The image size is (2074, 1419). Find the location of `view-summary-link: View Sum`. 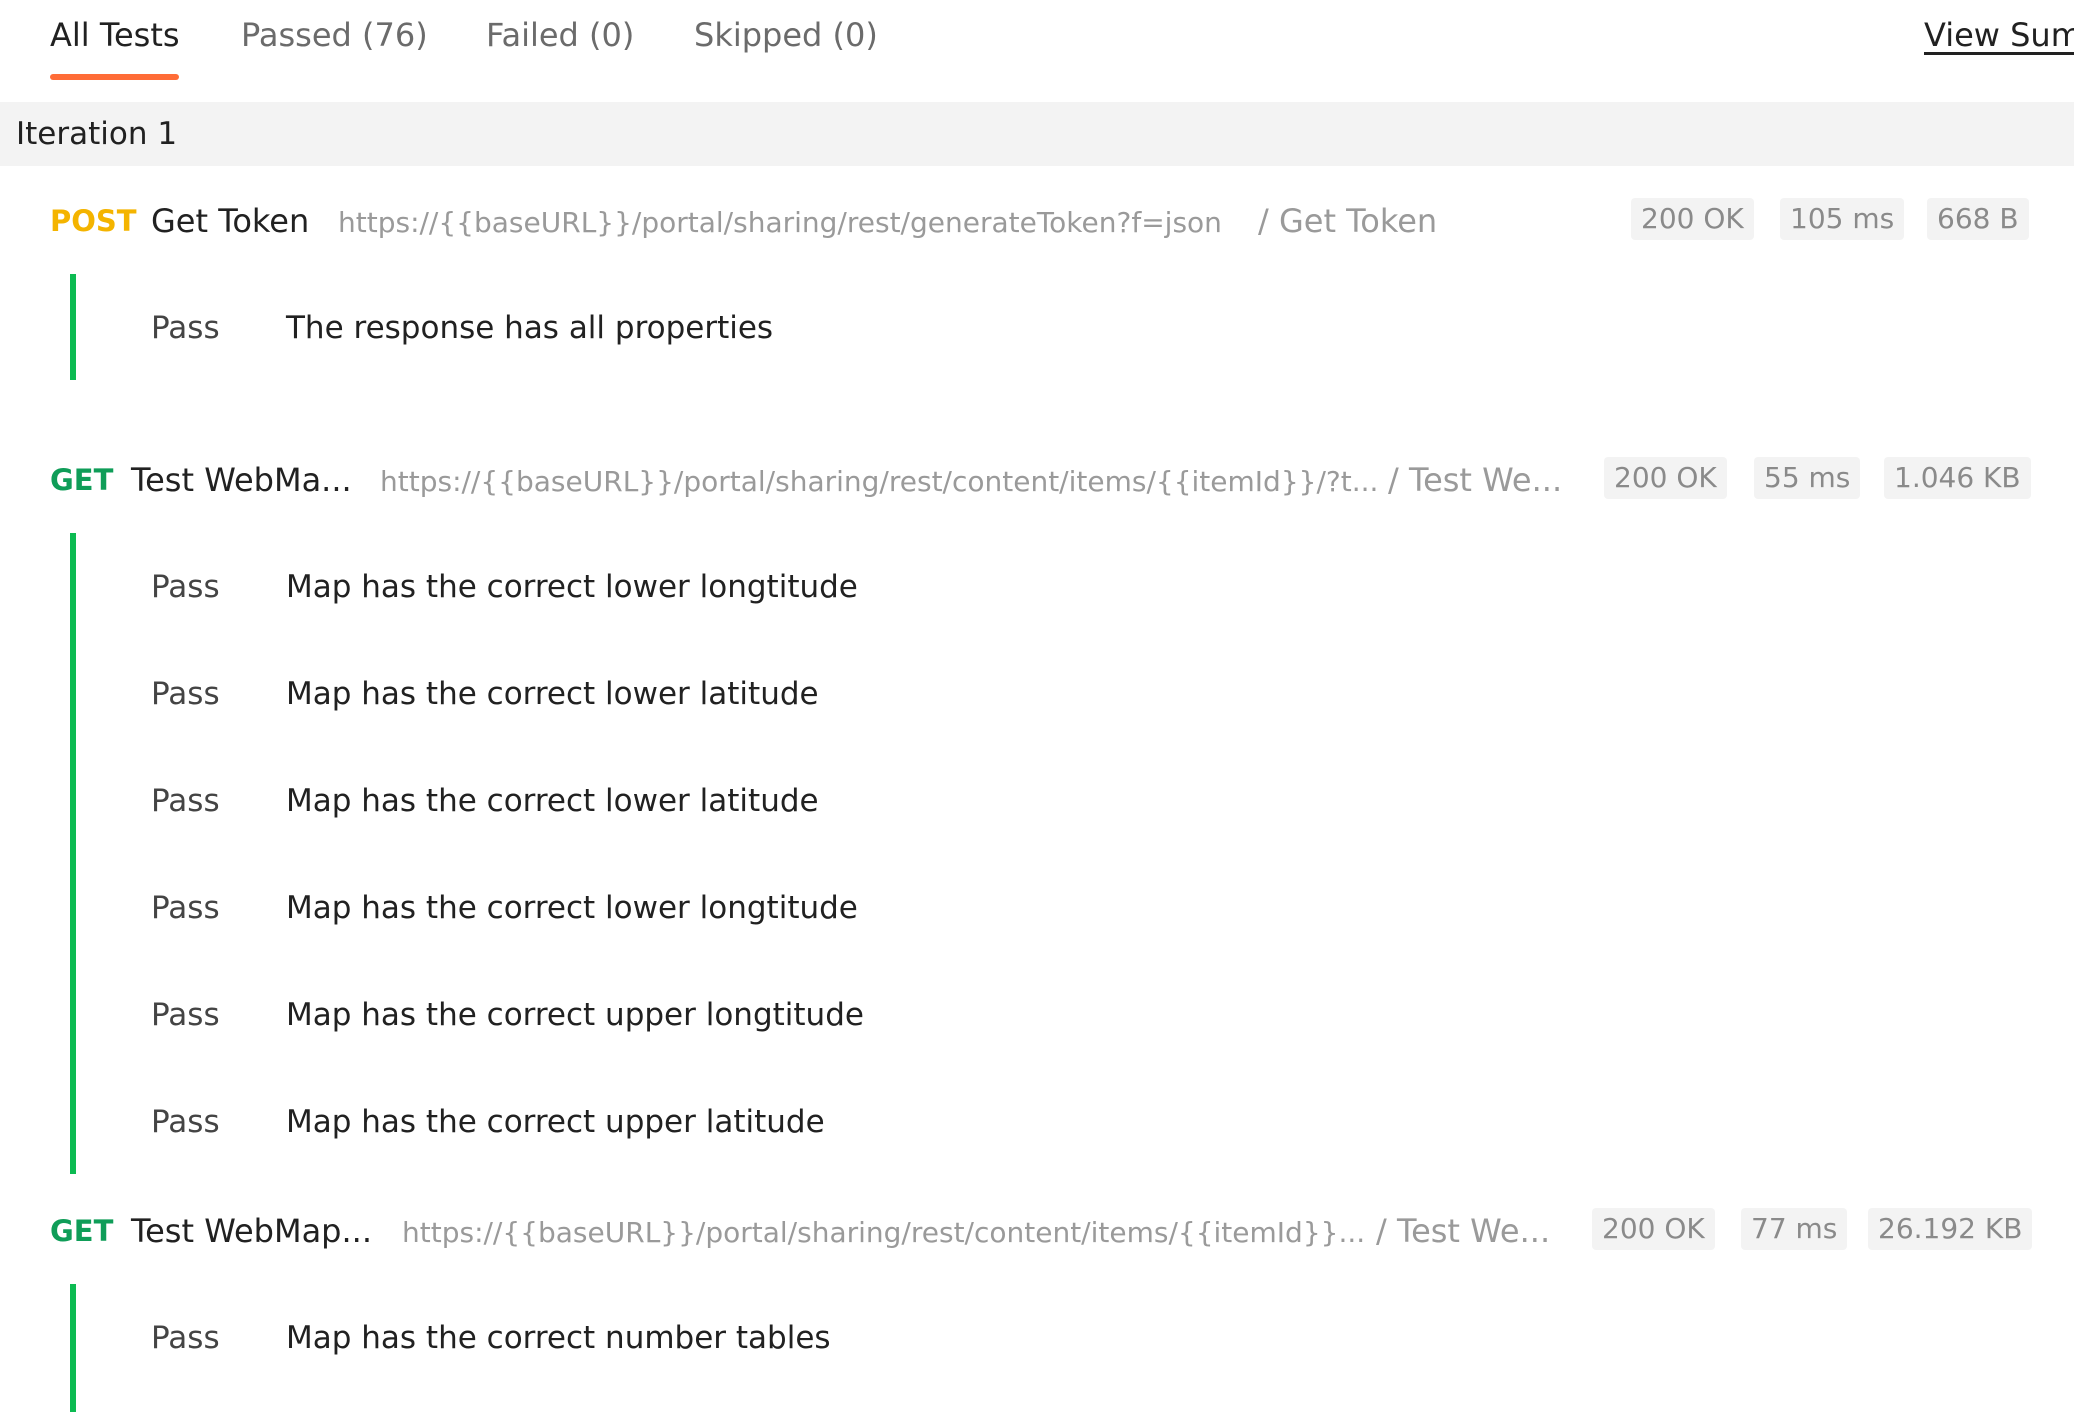

view-summary-link: View Sum is located at coordinates (1999, 35).